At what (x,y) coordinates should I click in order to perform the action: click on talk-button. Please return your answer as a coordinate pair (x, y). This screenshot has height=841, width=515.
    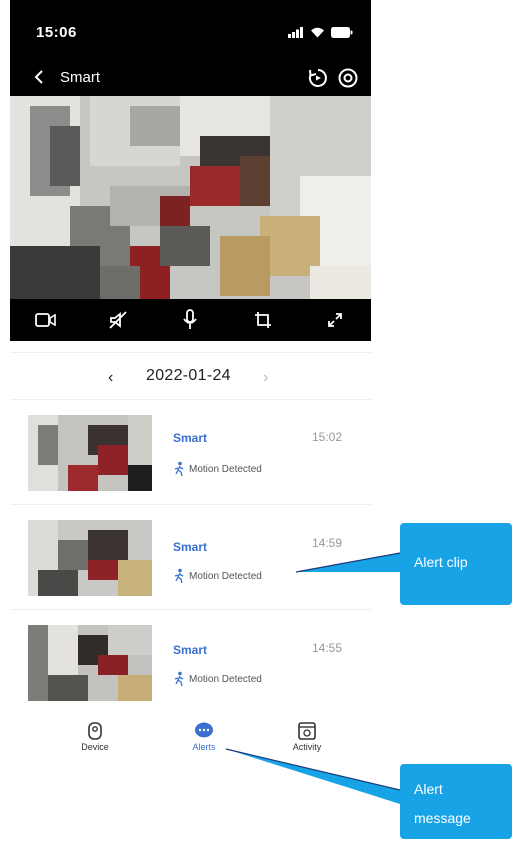
    Looking at the image, I should click on (190, 320).